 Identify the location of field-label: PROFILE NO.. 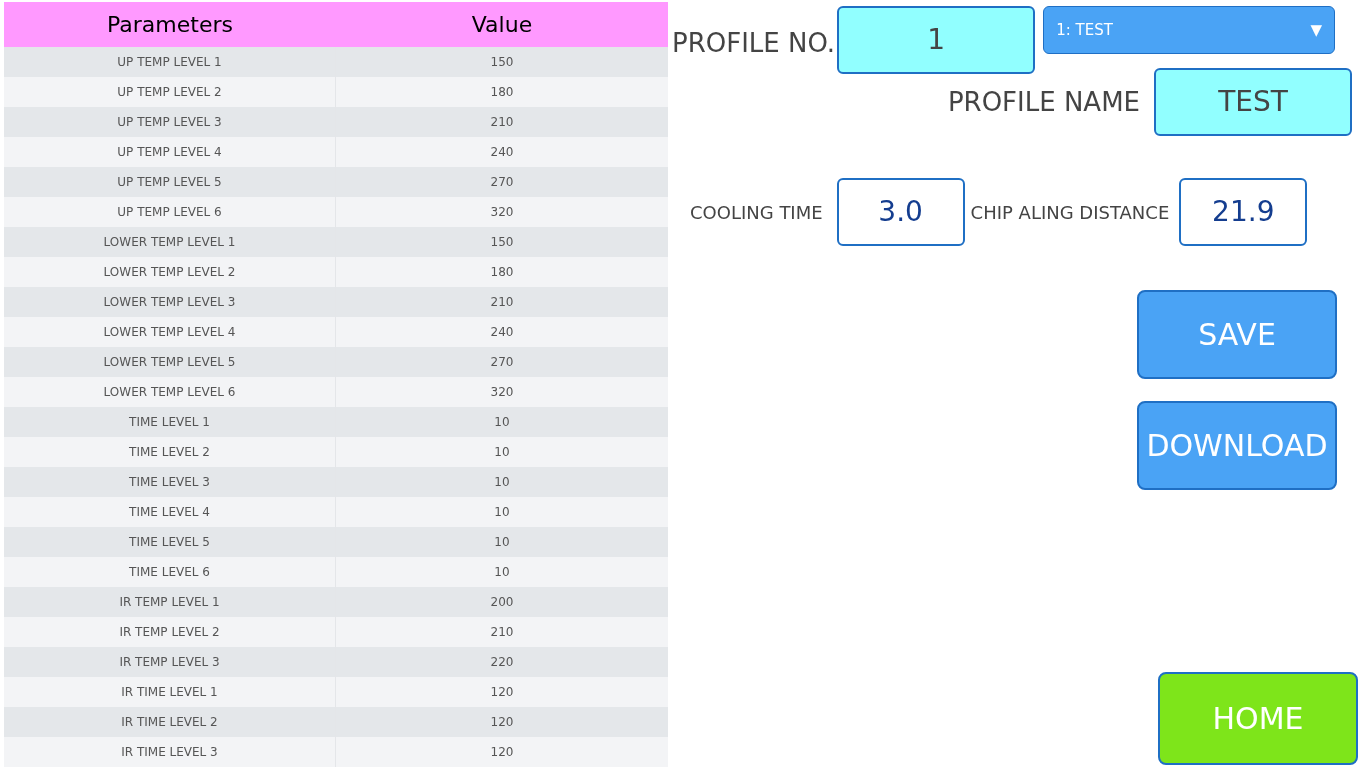
(754, 43).